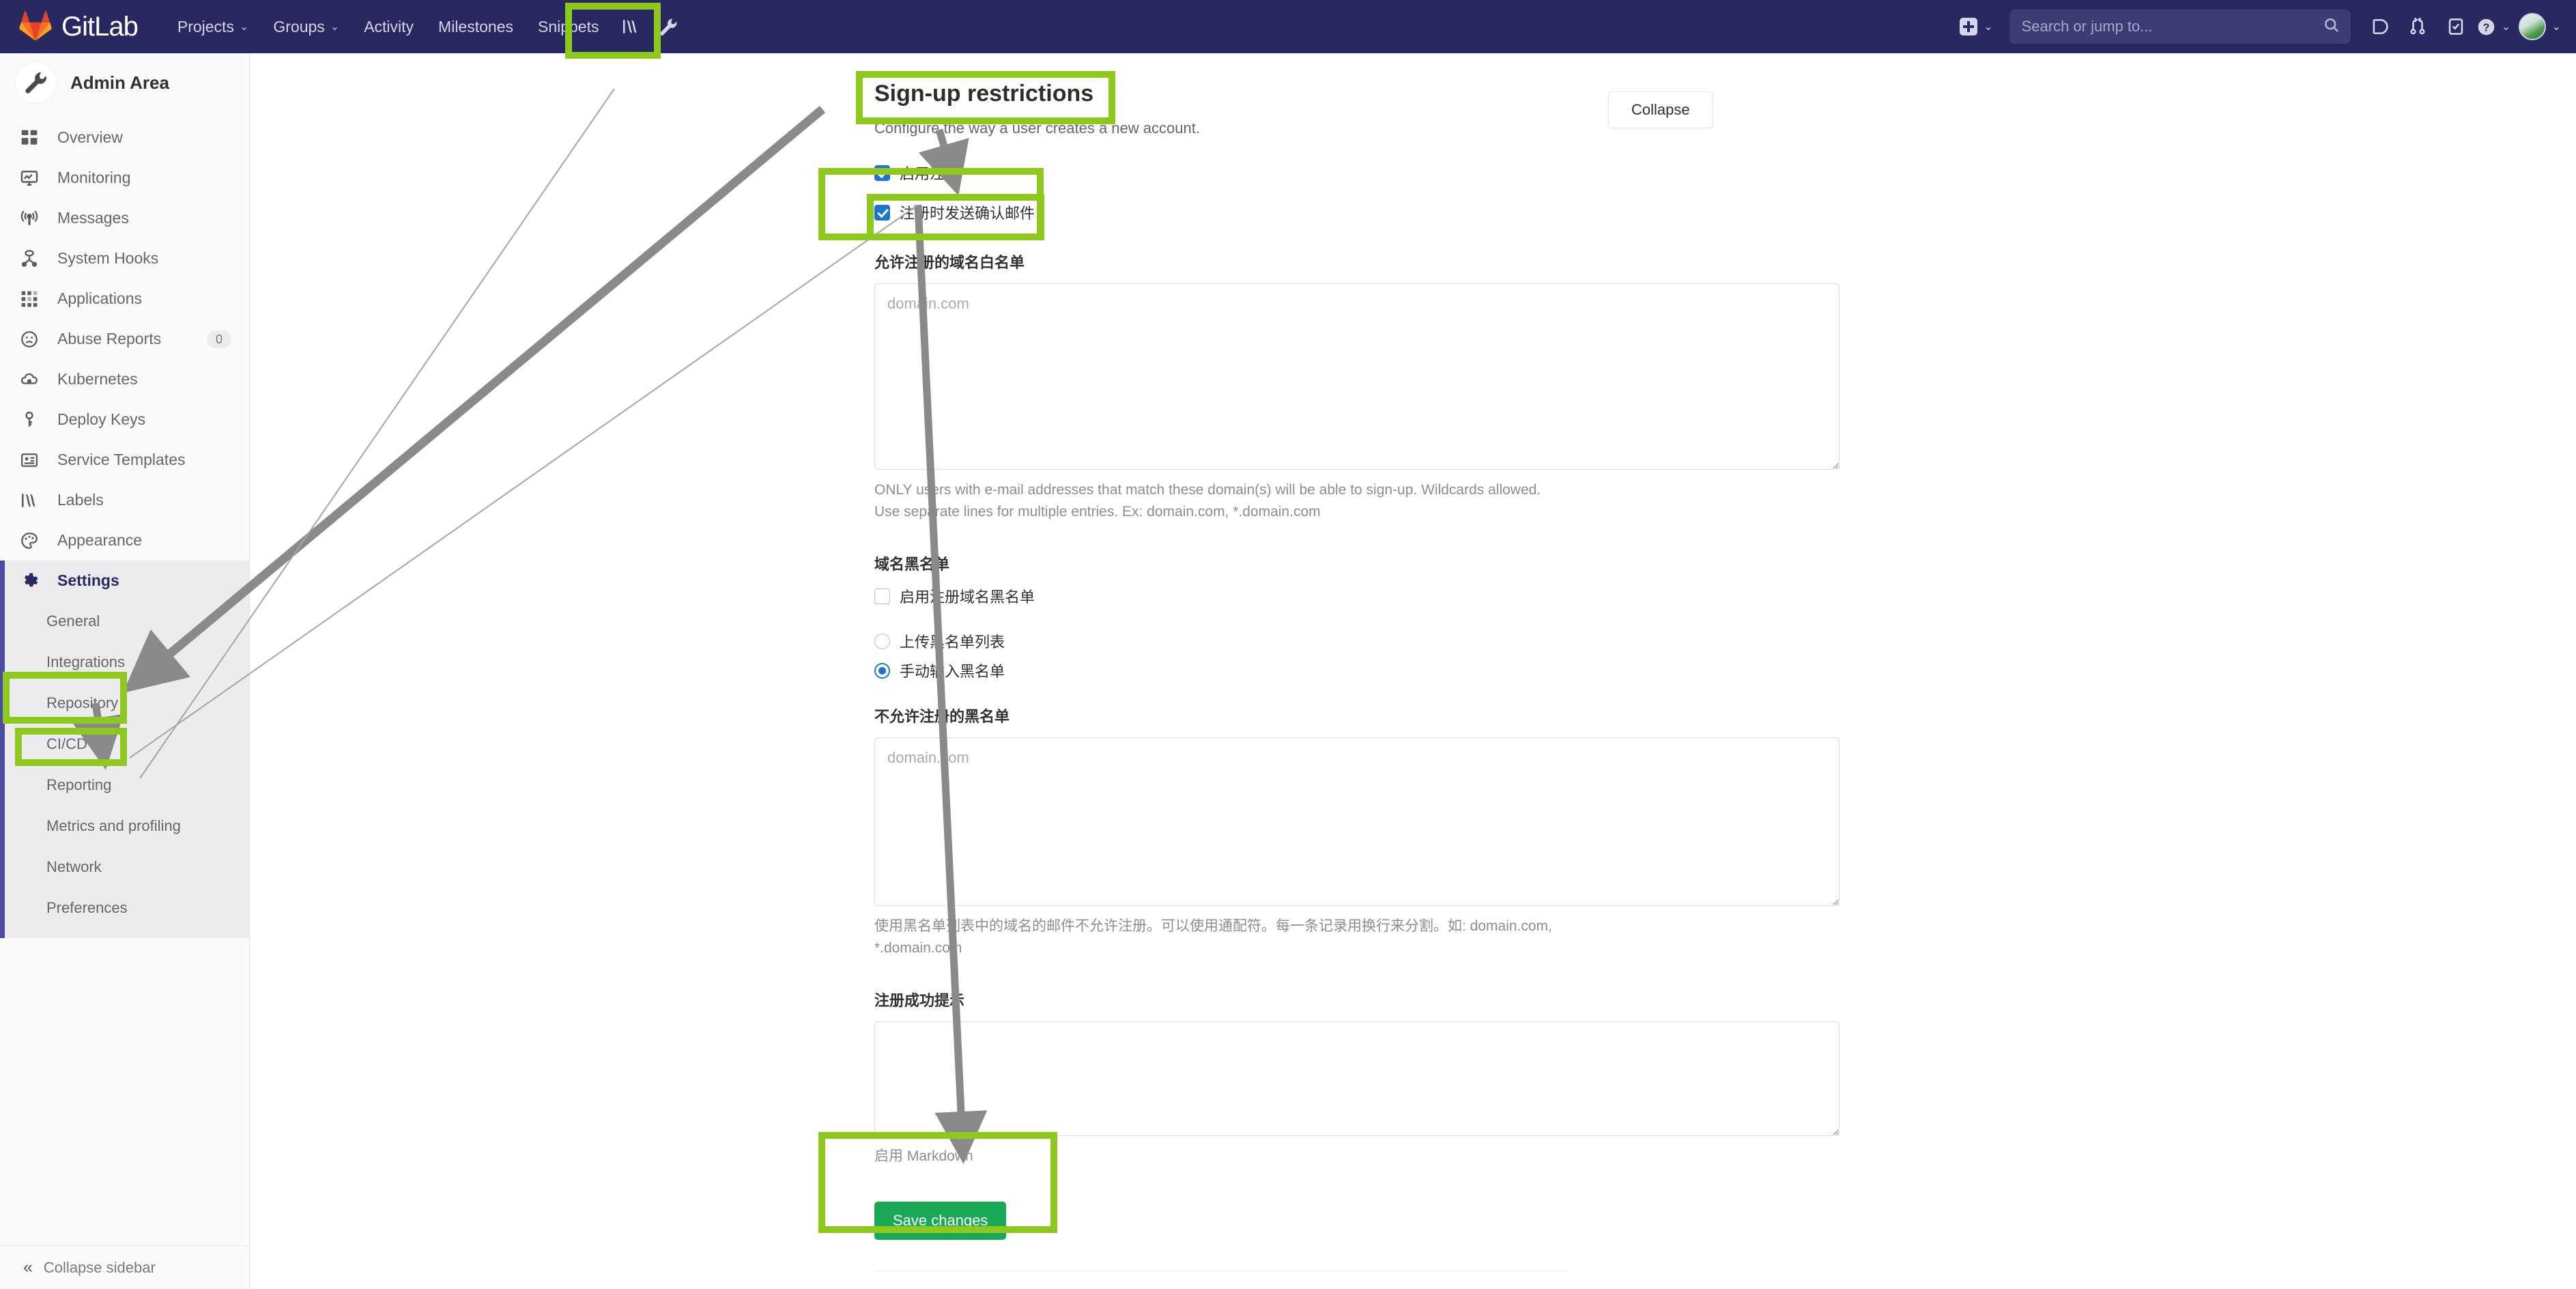 The width and height of the screenshot is (2576, 1289). Describe the element at coordinates (2418, 26) in the screenshot. I see `merge-requests-icon` at that location.